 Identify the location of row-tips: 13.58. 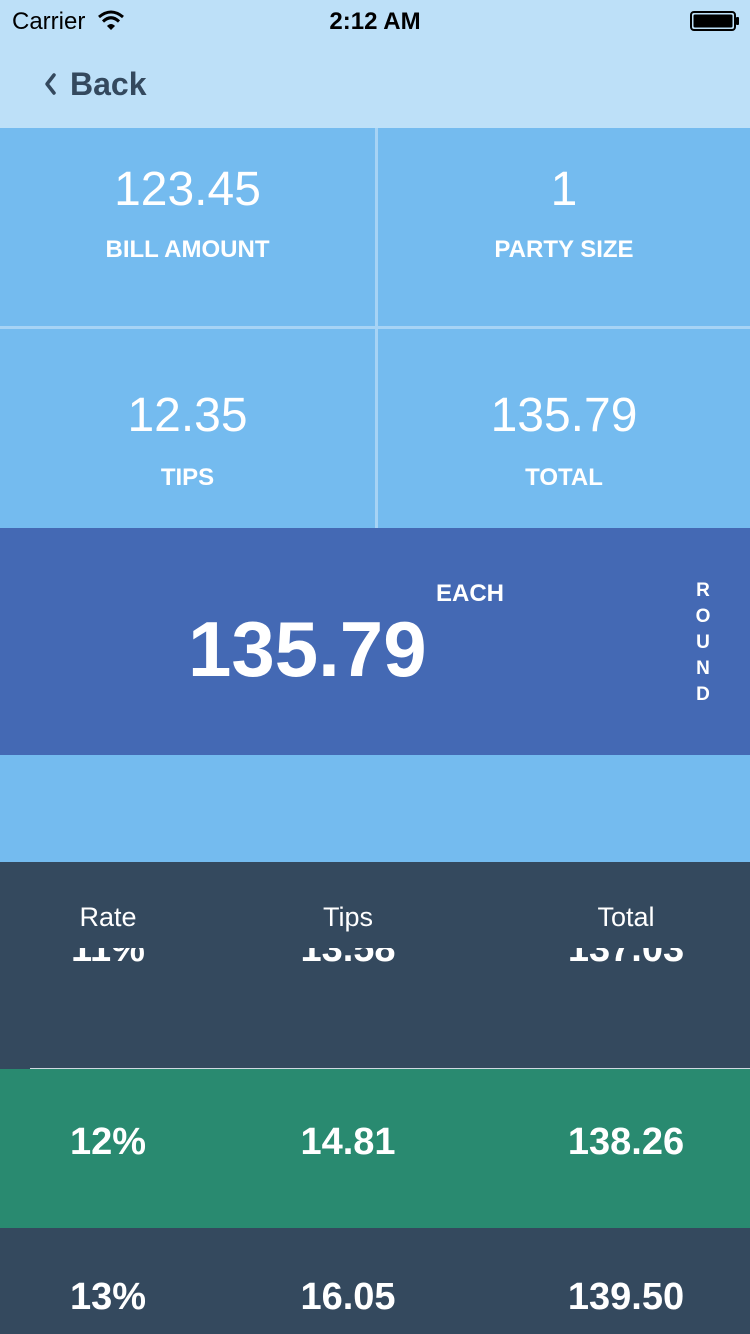
(348, 959).